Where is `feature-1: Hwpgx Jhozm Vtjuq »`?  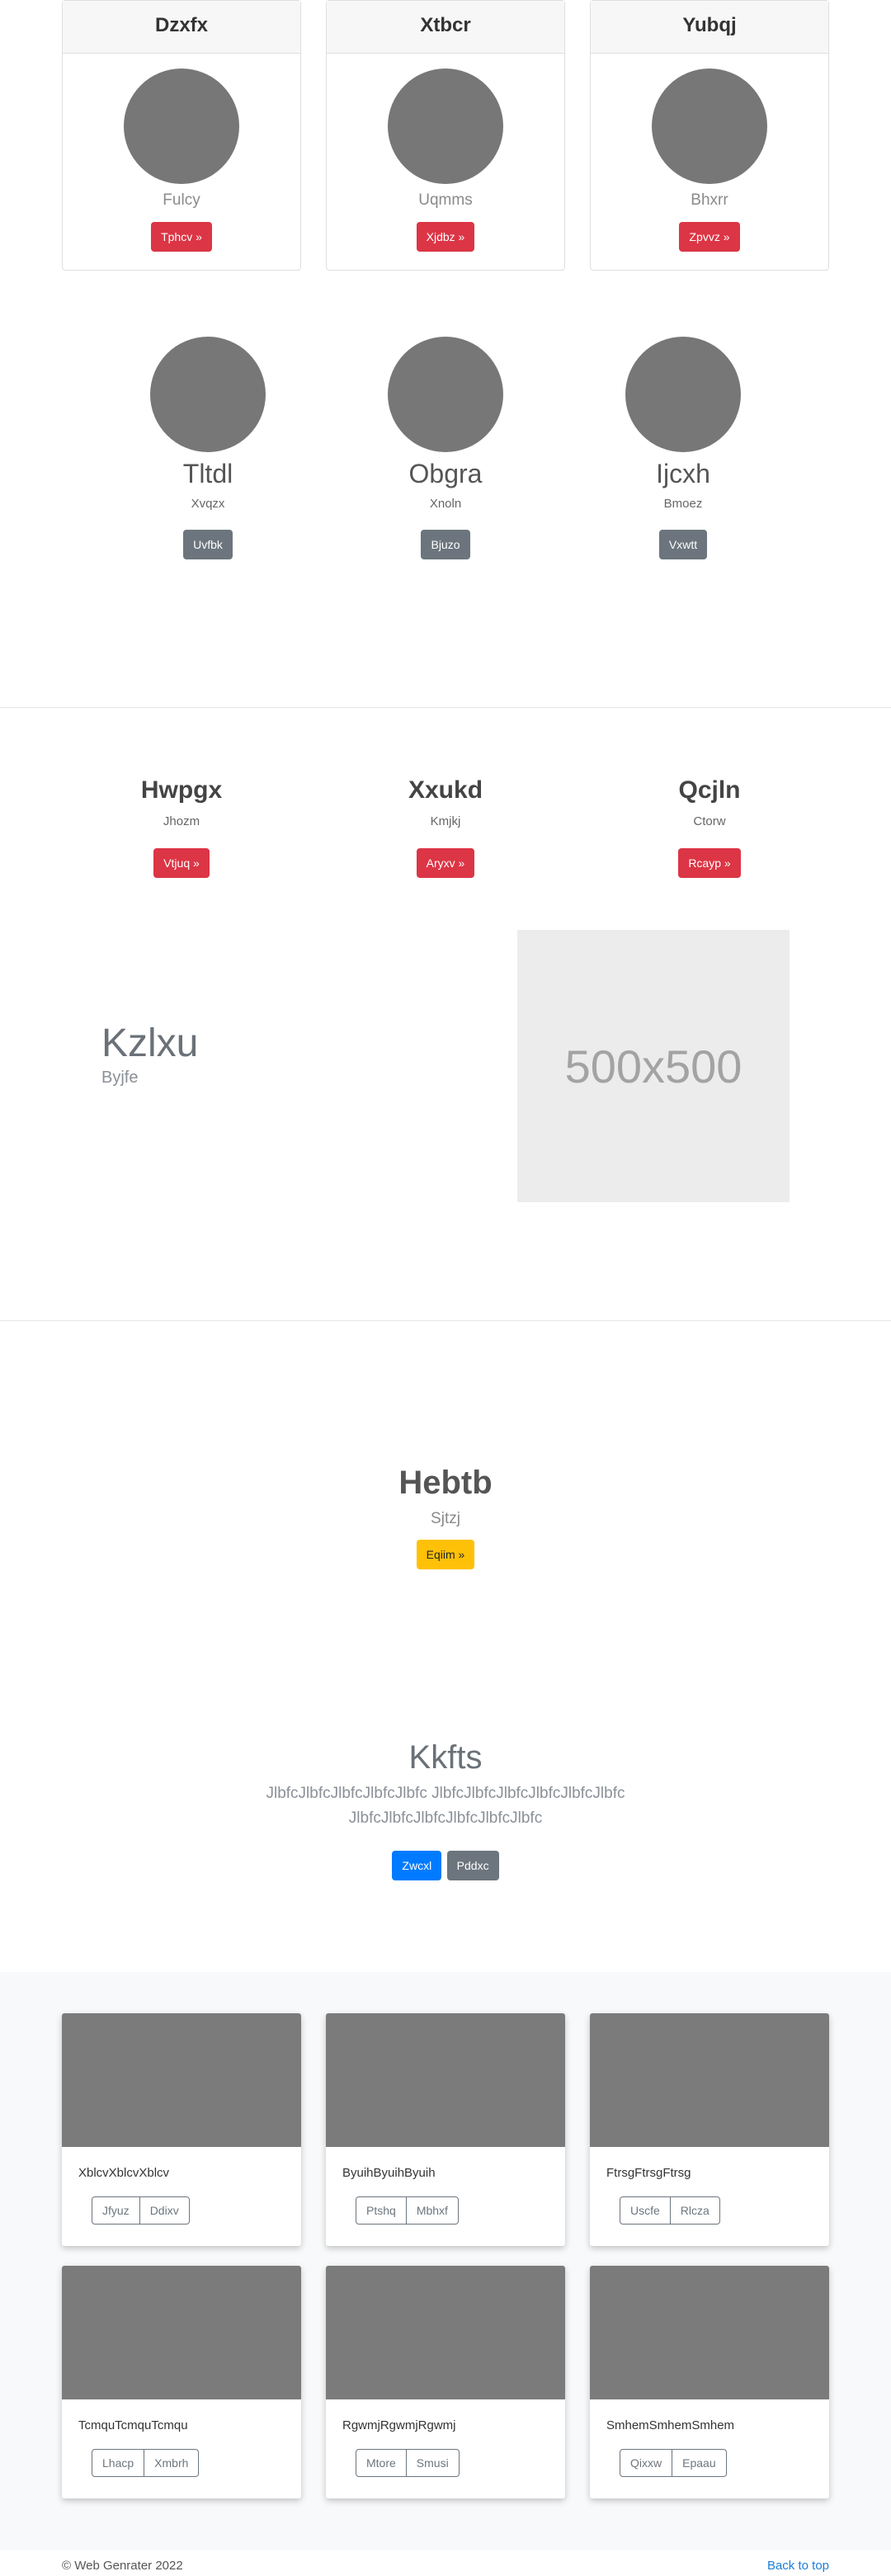 feature-1: Hwpgx Jhozm Vtjuq » is located at coordinates (181, 826).